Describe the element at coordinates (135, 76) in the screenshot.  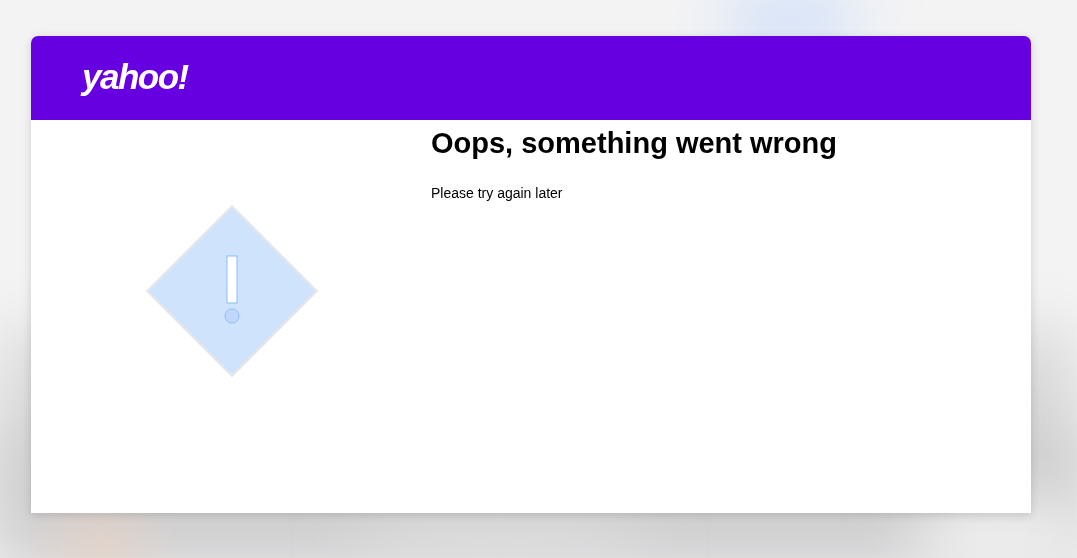
I see `logo: yahoo!` at that location.